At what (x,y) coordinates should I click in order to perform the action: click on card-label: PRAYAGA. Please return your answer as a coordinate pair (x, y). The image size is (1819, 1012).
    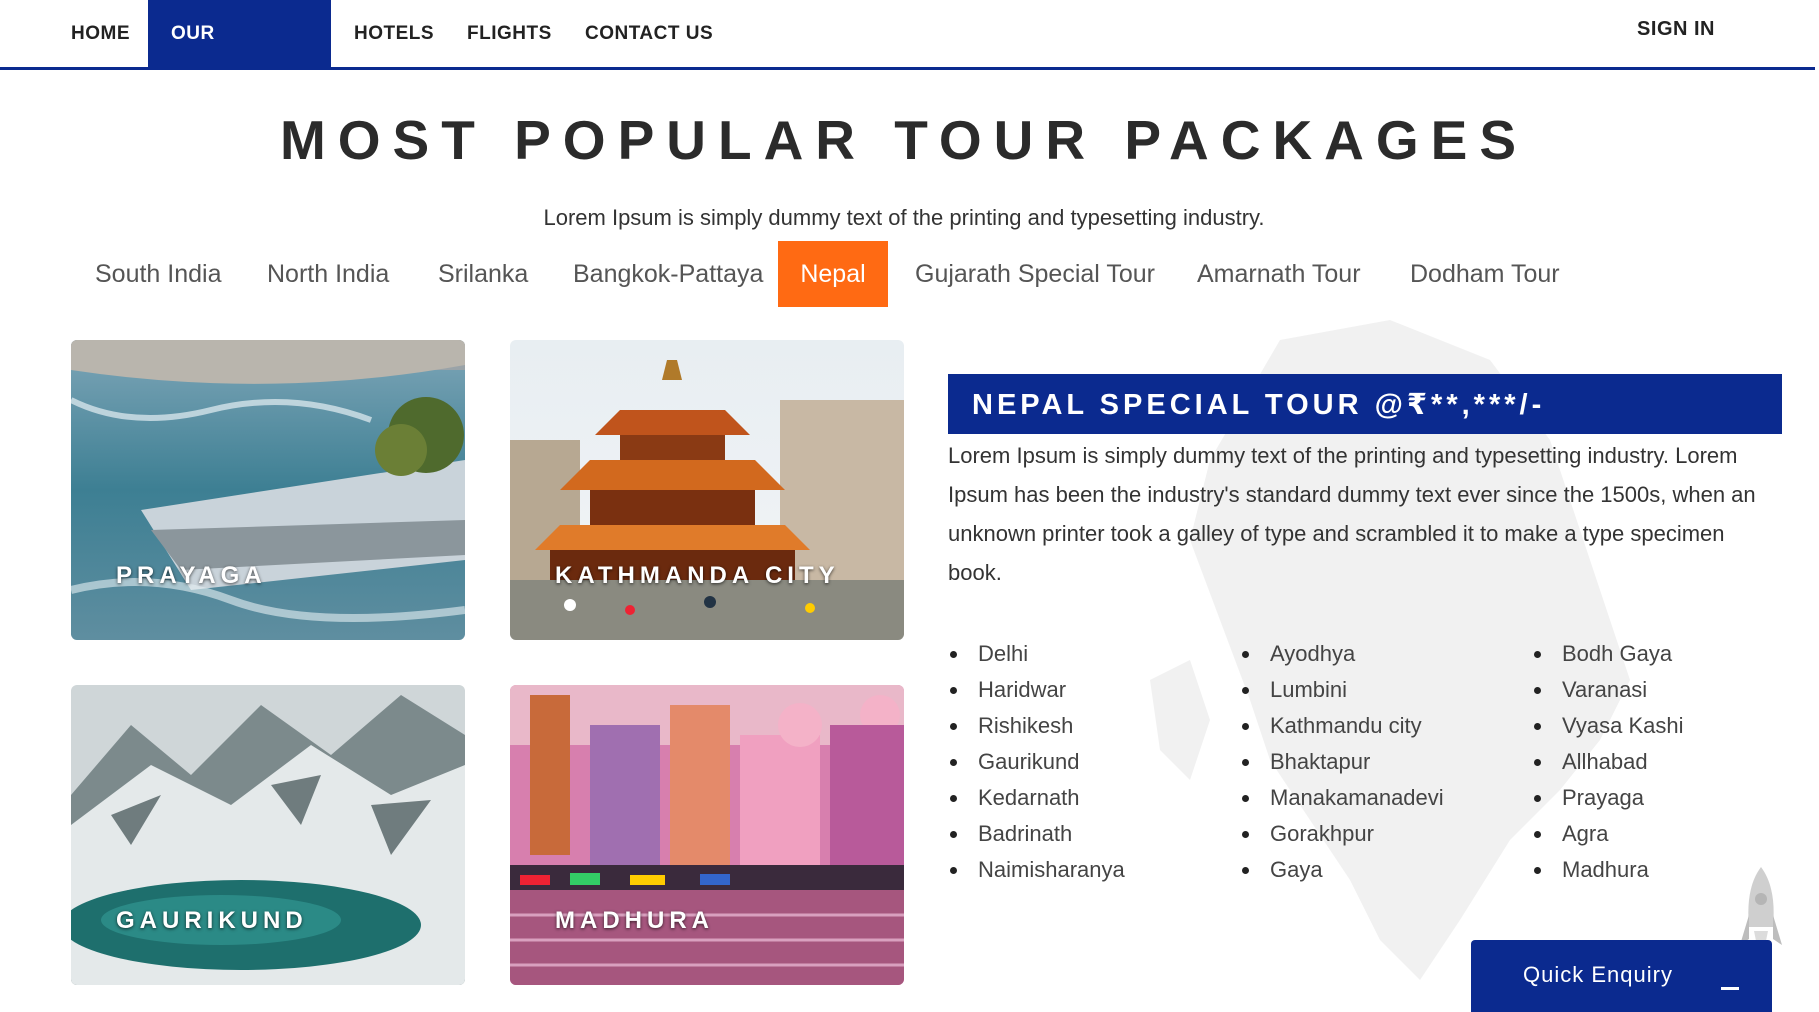
    Looking at the image, I should click on (191, 575).